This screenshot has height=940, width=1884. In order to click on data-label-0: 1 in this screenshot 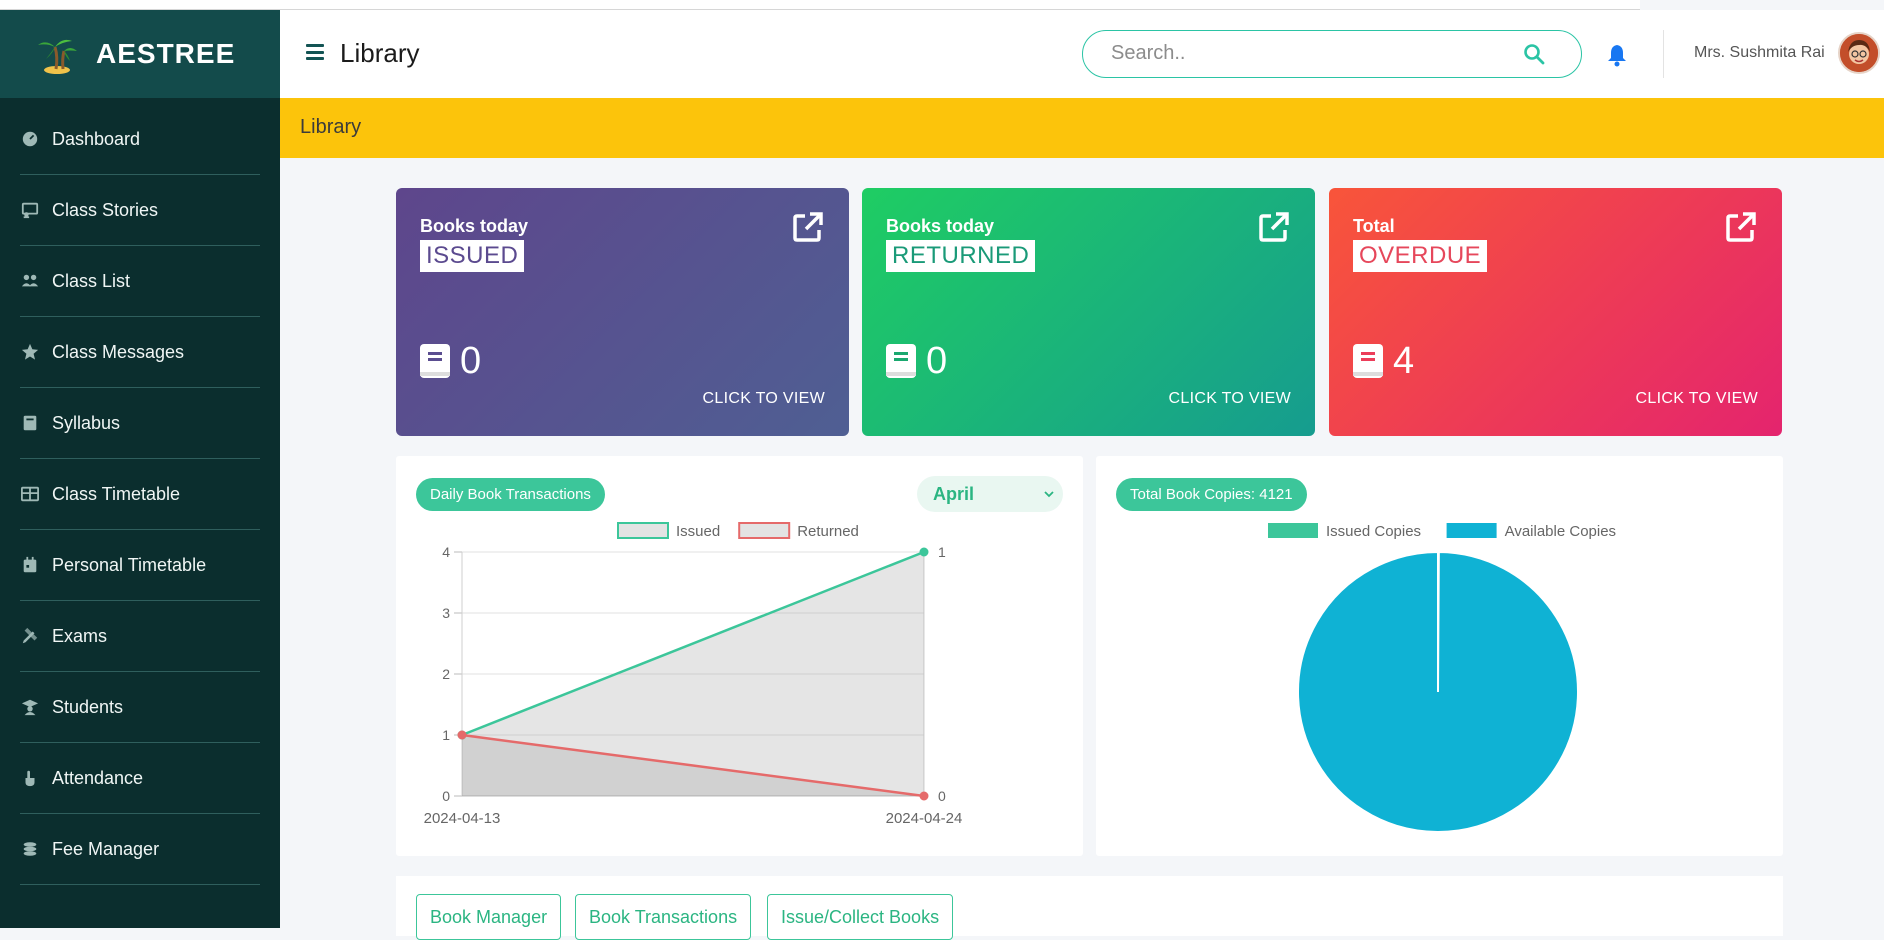, I will do `click(942, 552)`.